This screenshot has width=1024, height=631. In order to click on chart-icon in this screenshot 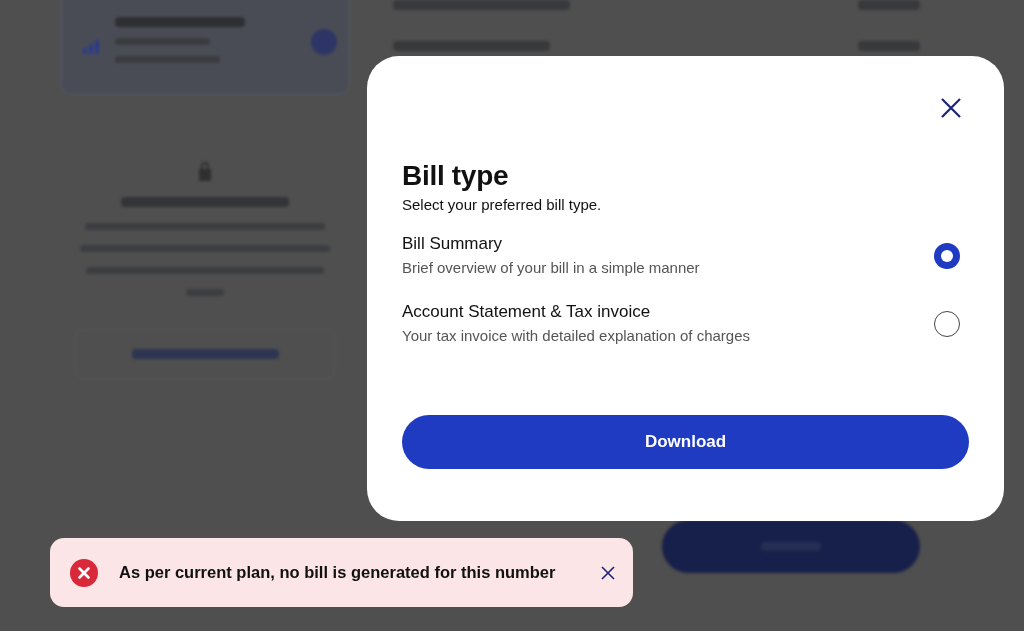, I will do `click(91, 46)`.